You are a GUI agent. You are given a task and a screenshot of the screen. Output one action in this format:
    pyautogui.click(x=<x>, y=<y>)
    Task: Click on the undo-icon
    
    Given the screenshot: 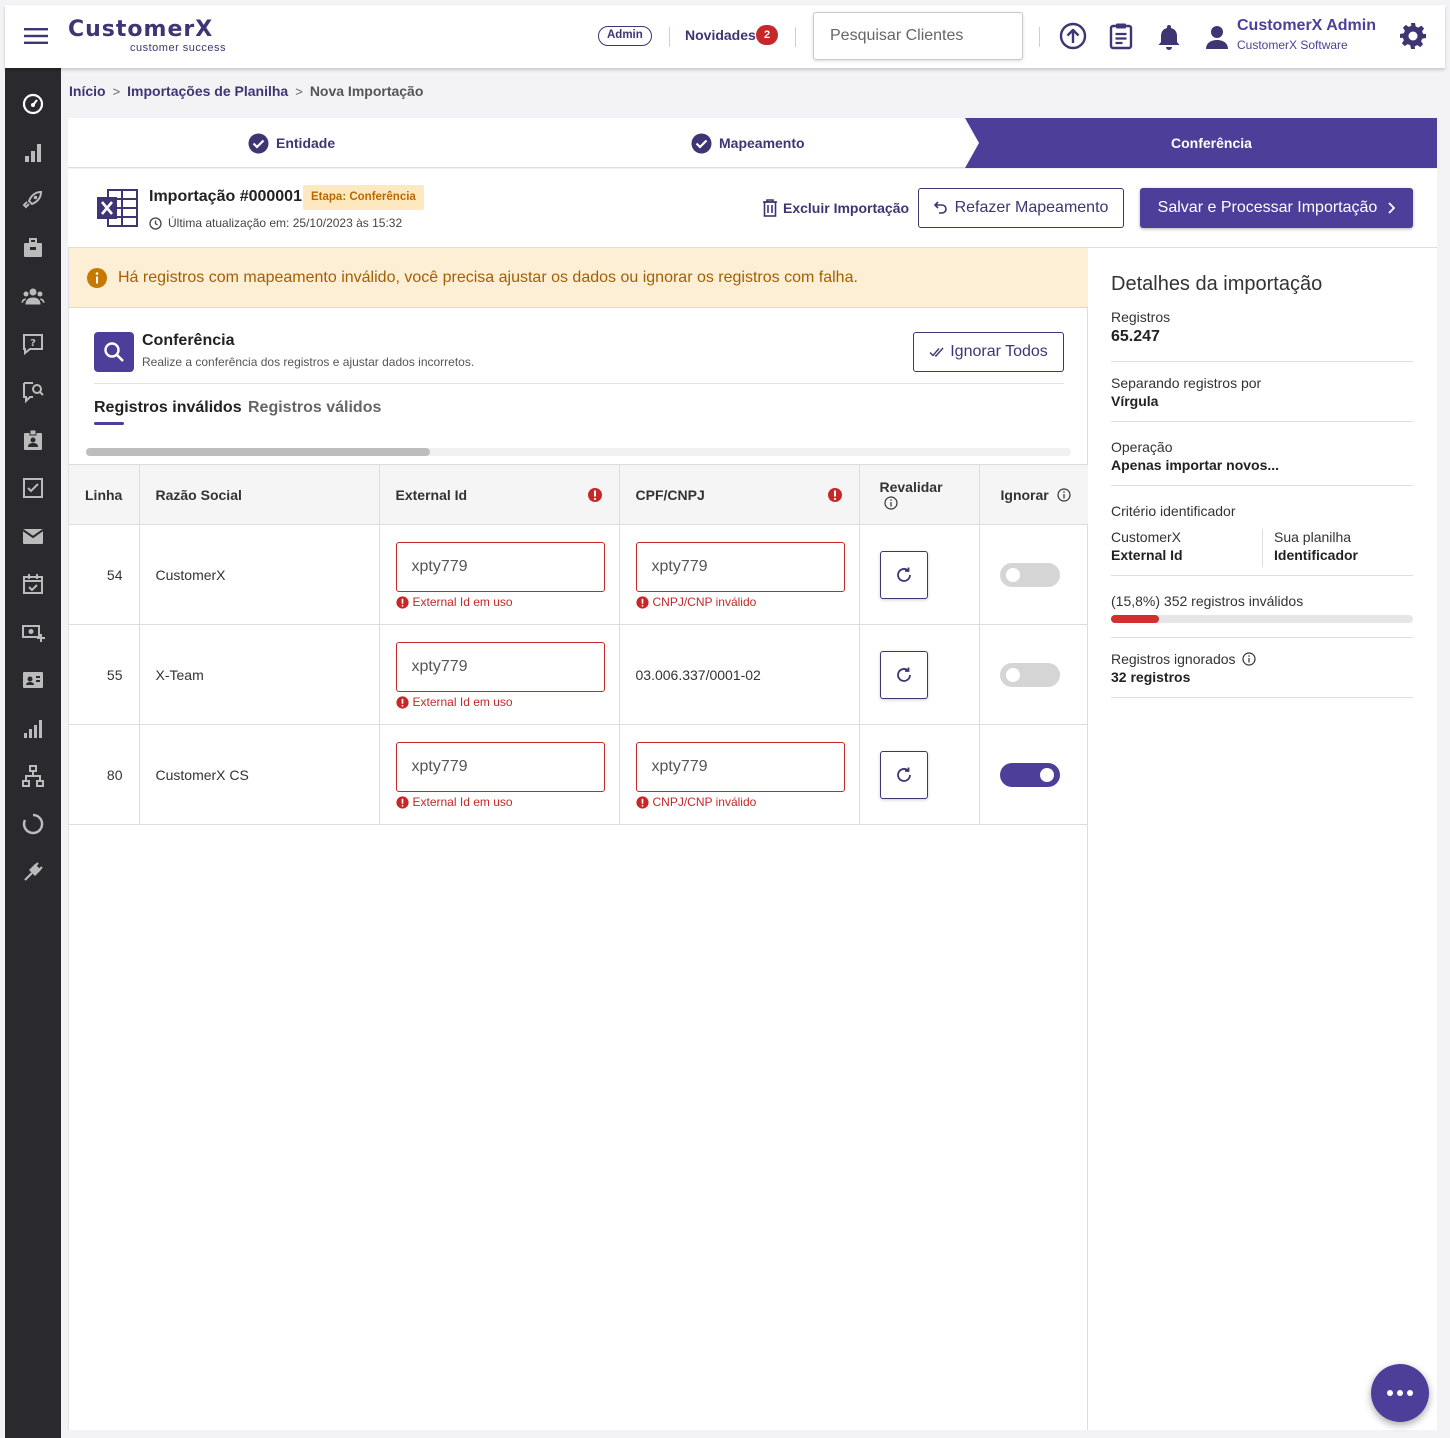 What is the action you would take?
    pyautogui.click(x=940, y=207)
    